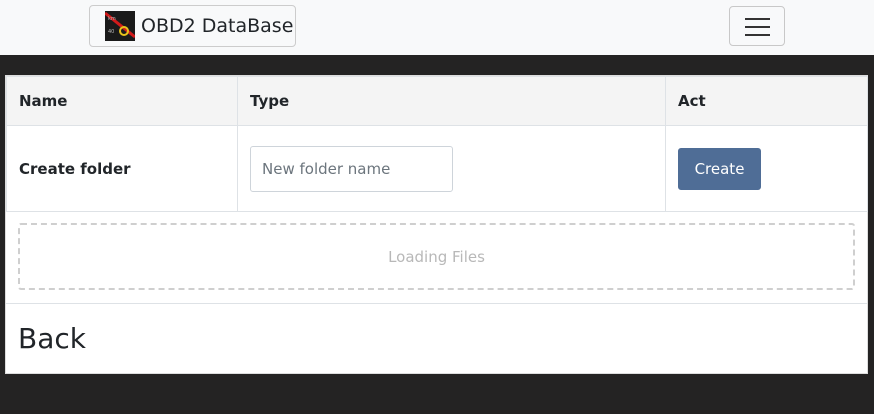  What do you see at coordinates (122, 168) in the screenshot?
I see `create-folder-label: Create folder` at bounding box center [122, 168].